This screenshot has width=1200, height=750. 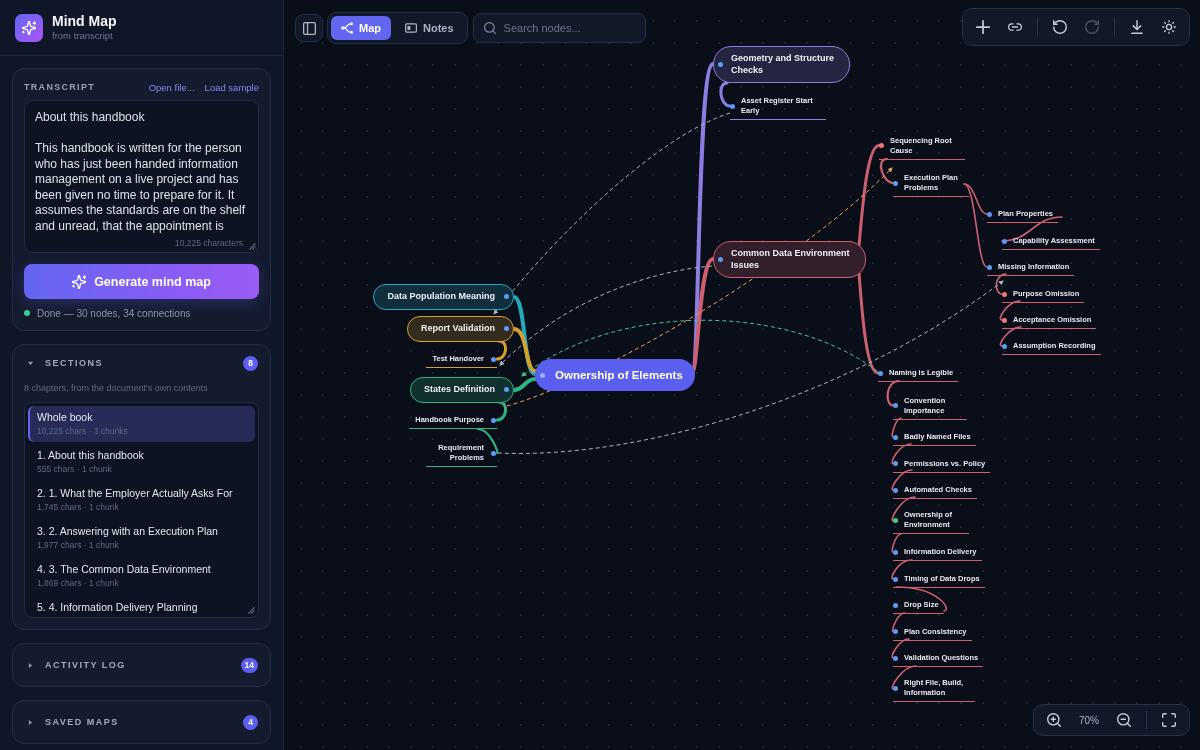 I want to click on undo-icon, so click(x=1060, y=27).